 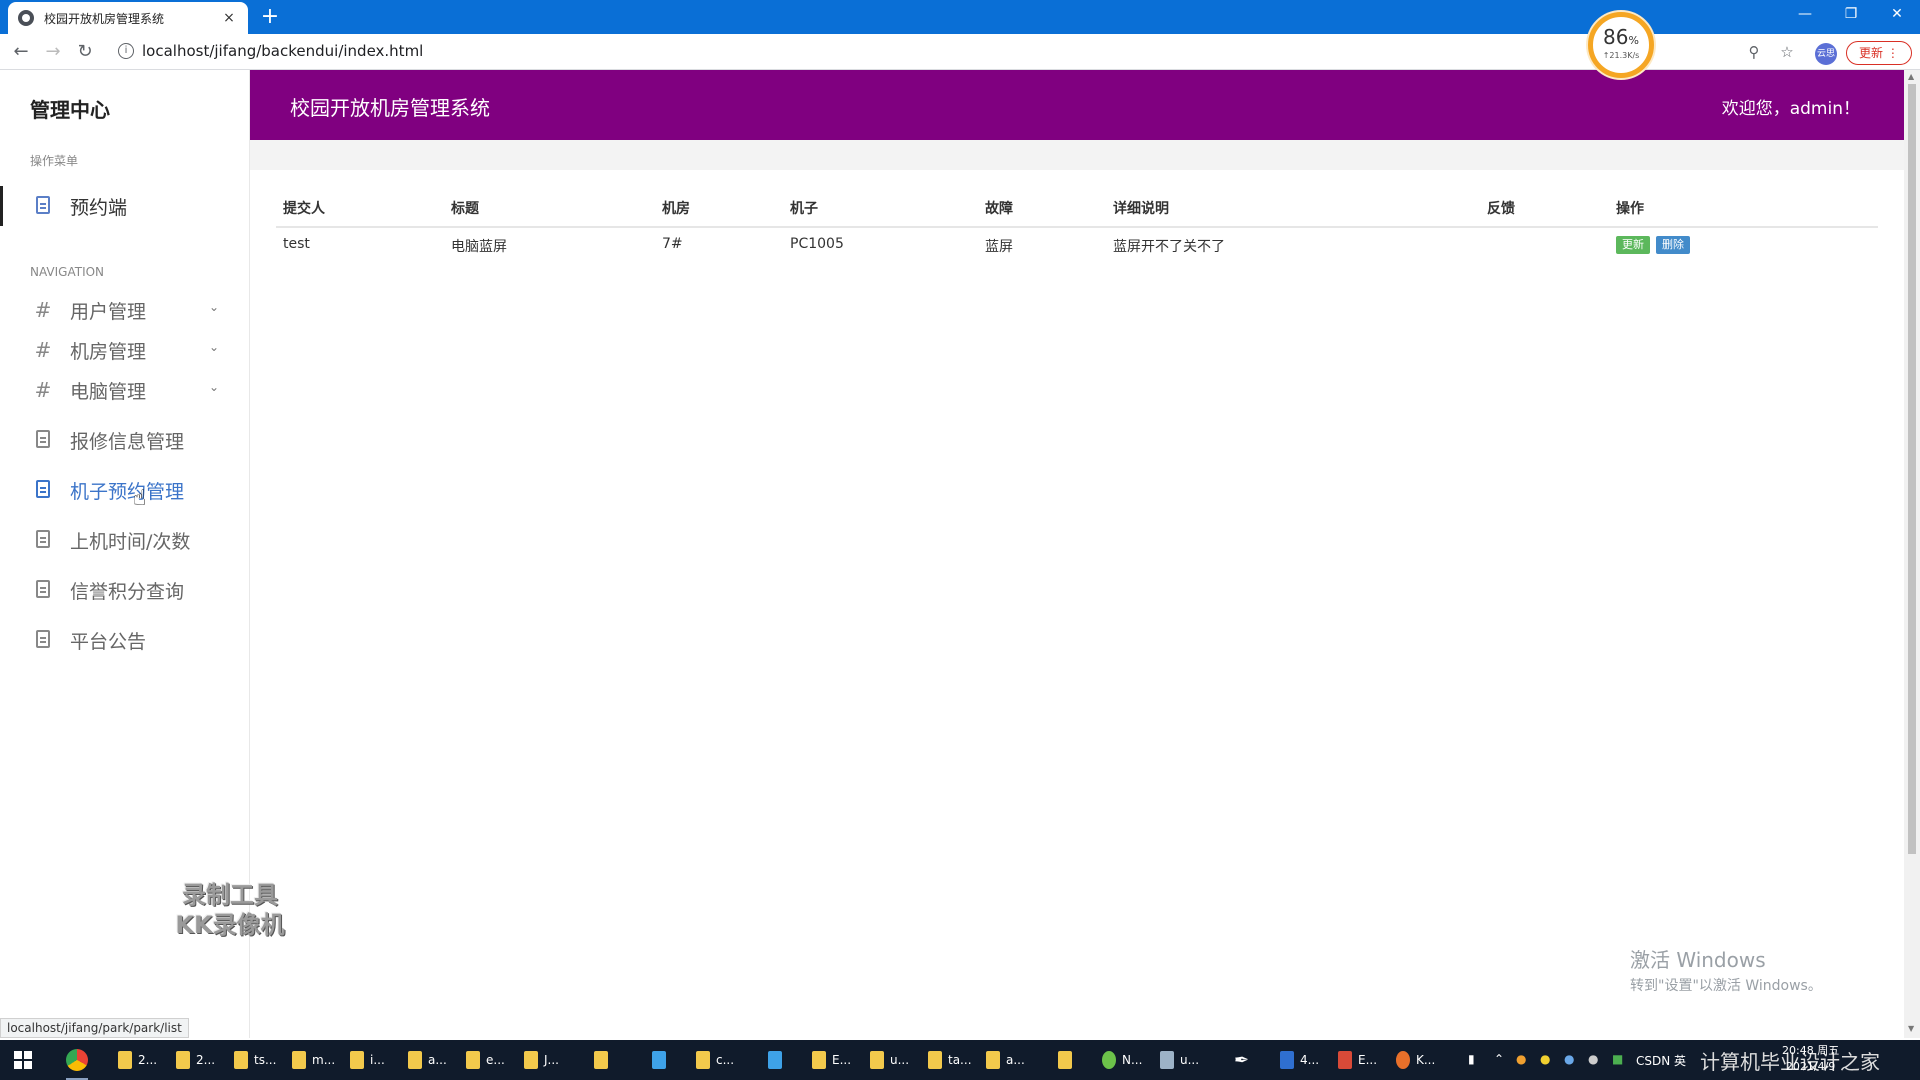 I want to click on update-button: 更新, so click(x=1633, y=245).